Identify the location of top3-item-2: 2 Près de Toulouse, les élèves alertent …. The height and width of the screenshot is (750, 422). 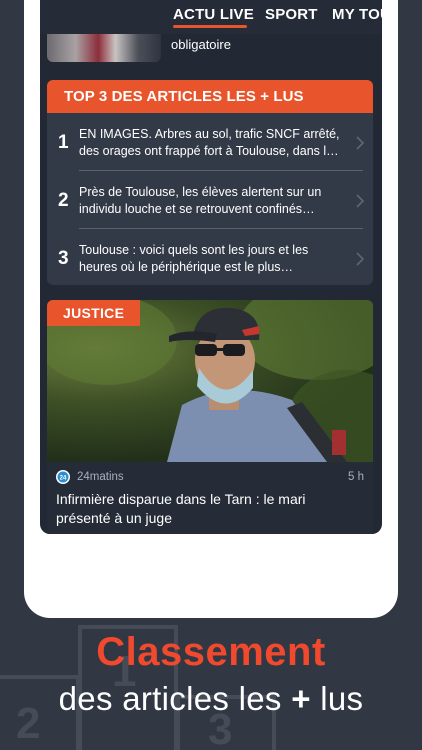
(210, 203).